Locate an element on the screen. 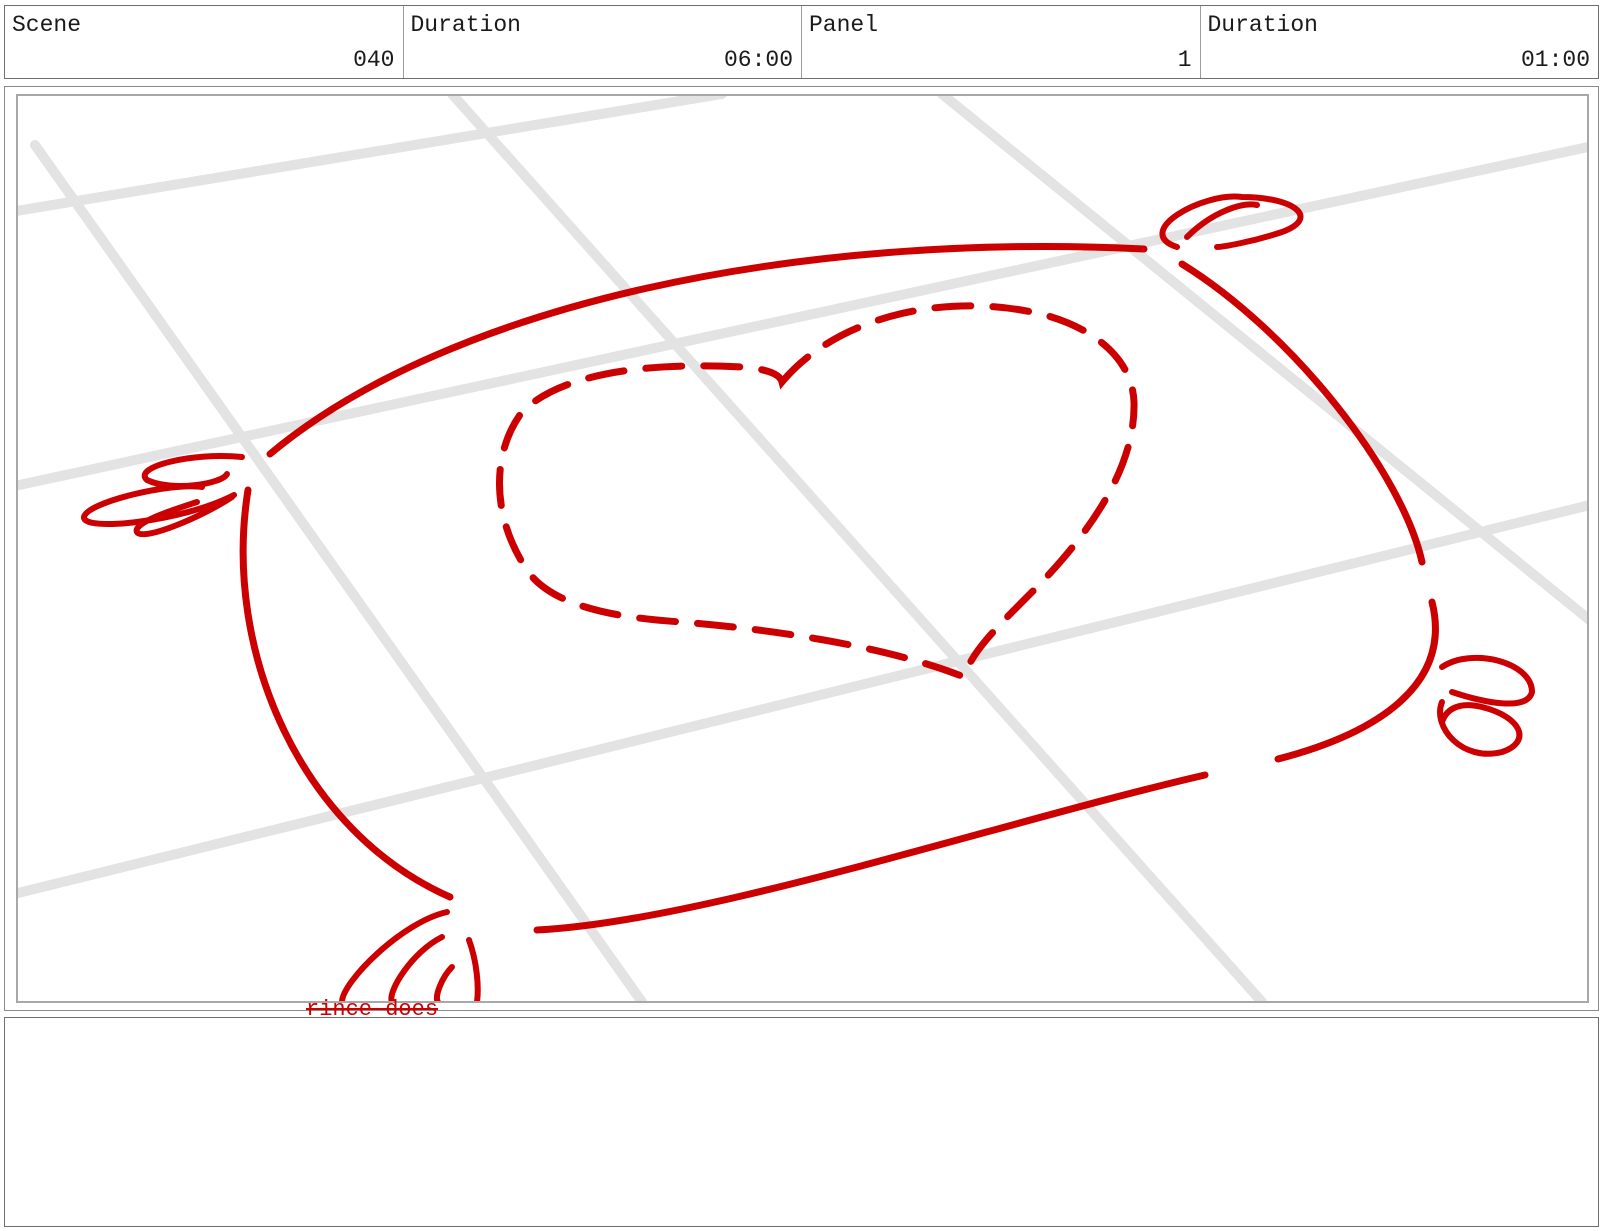  scene-duration-cell: Duration 06:00 is located at coordinates (603, 42).